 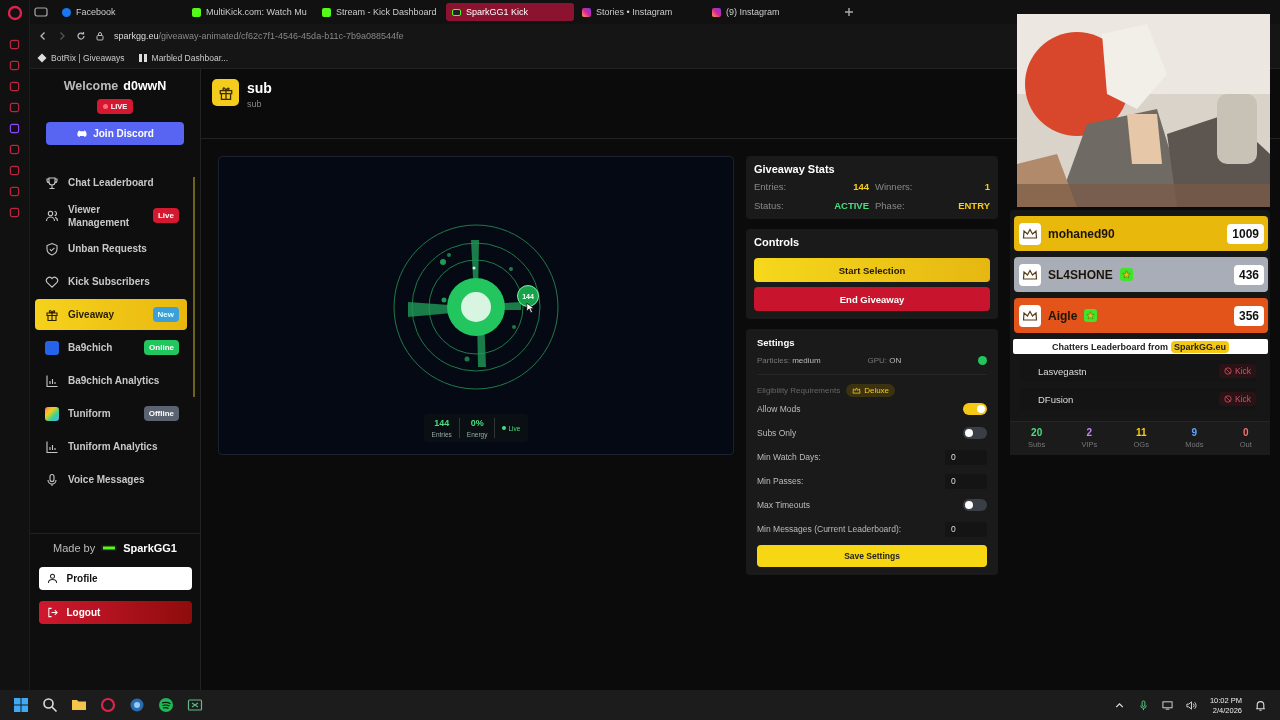 What do you see at coordinates (43, 36) in the screenshot?
I see `back-icon` at bounding box center [43, 36].